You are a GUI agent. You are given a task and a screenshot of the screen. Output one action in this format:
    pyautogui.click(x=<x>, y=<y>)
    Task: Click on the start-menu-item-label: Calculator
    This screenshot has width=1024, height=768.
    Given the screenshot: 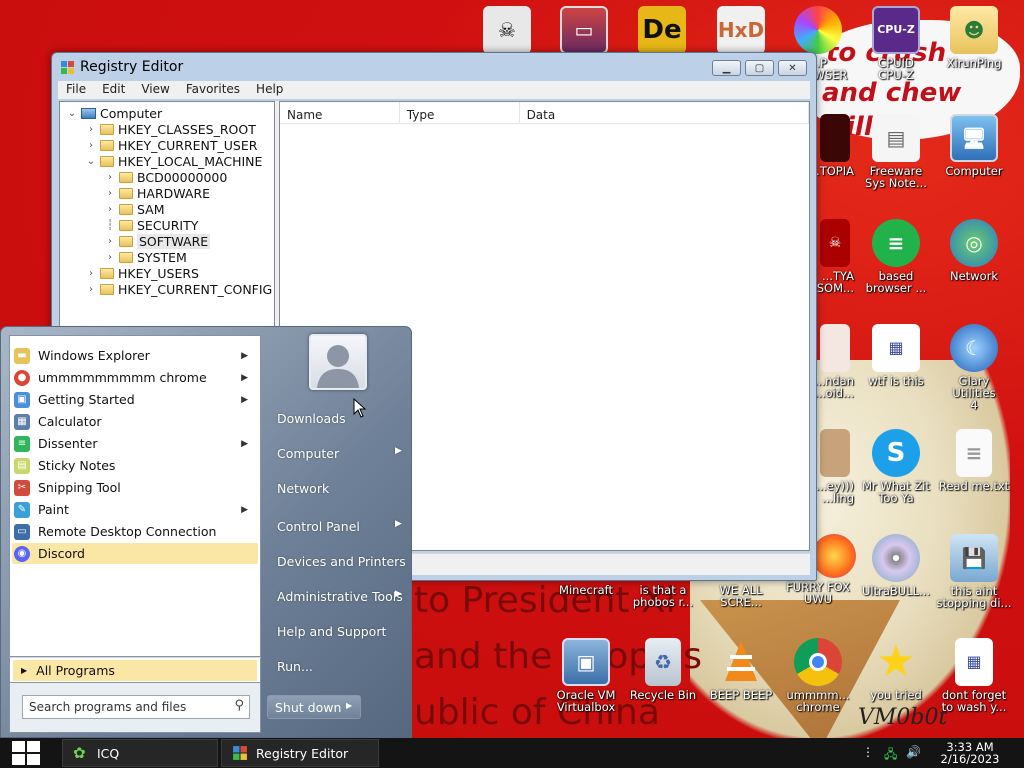 What is the action you would take?
    pyautogui.click(x=70, y=421)
    